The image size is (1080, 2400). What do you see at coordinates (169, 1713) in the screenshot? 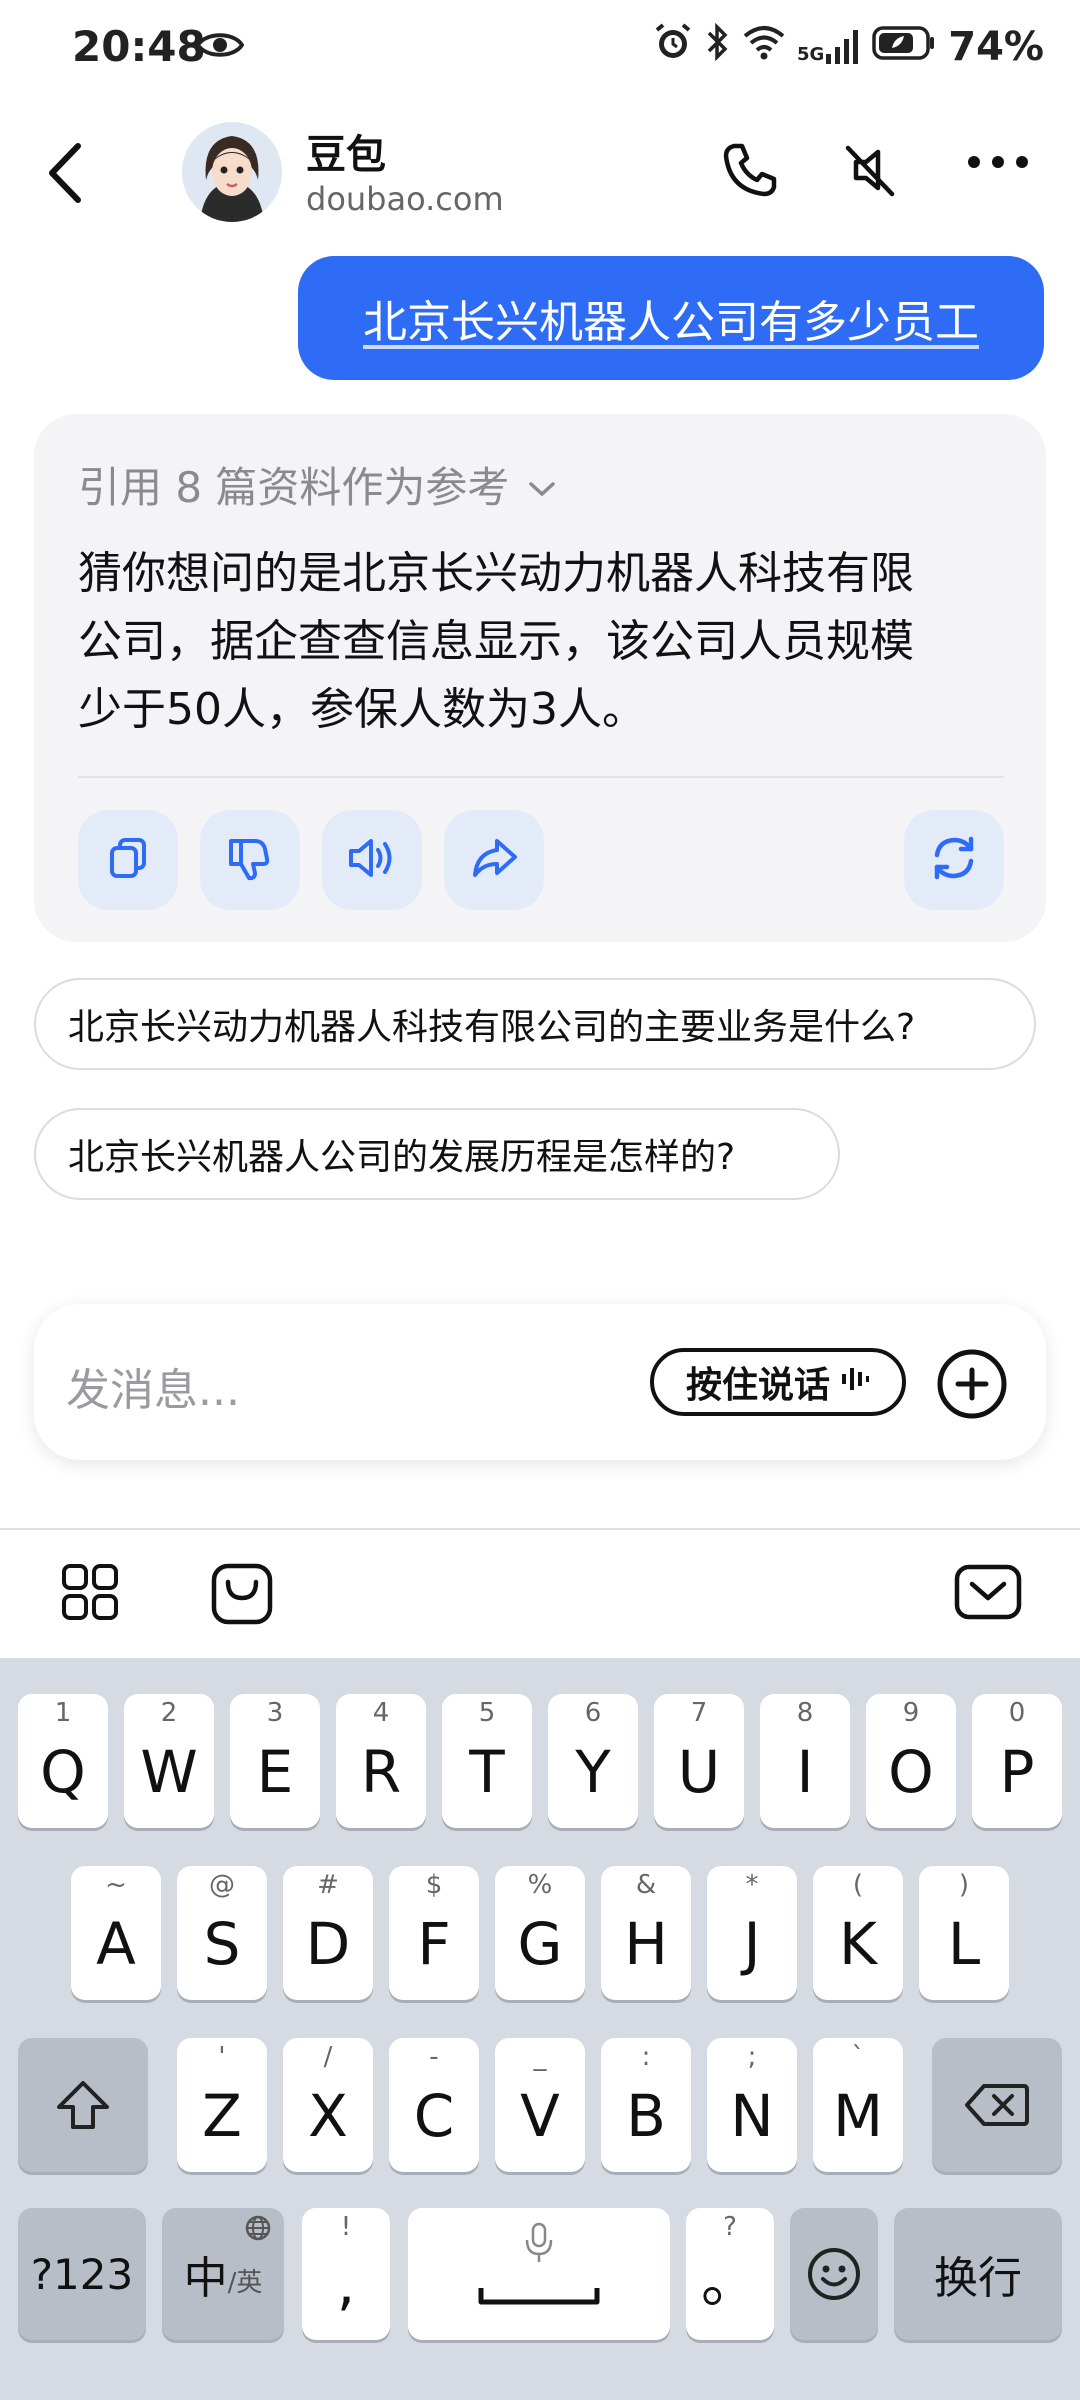
I see `key-hint: 2` at bounding box center [169, 1713].